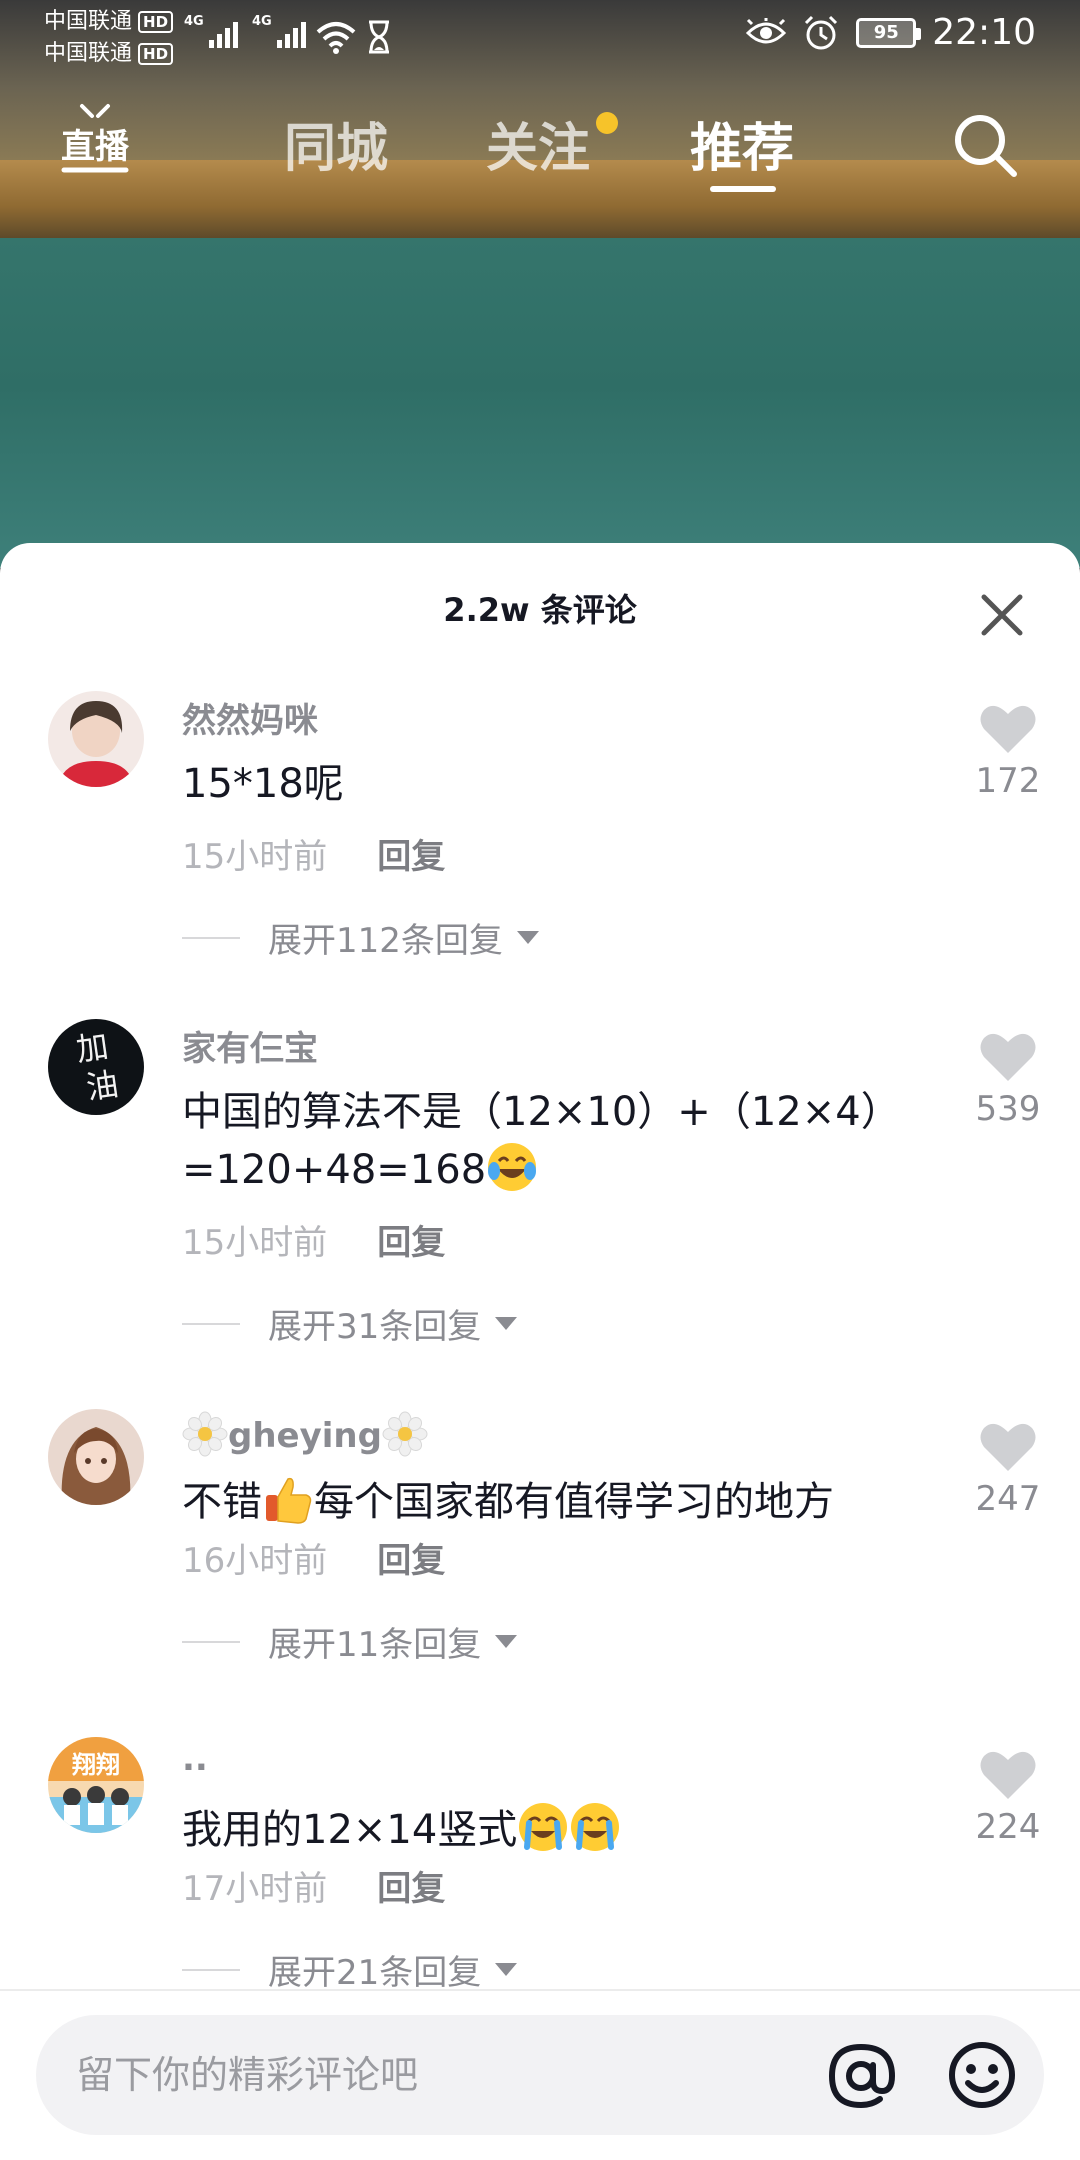  What do you see at coordinates (742, 143) in the screenshot?
I see `tab-recommend: 推荐` at bounding box center [742, 143].